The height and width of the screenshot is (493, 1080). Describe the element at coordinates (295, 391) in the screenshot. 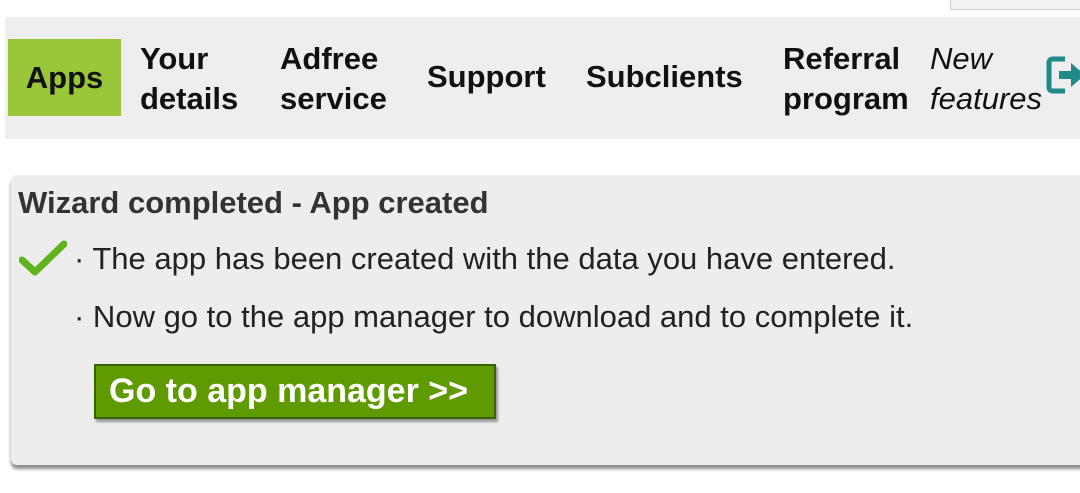

I see `go-to-app-manager-button: Go to app manager >>` at that location.